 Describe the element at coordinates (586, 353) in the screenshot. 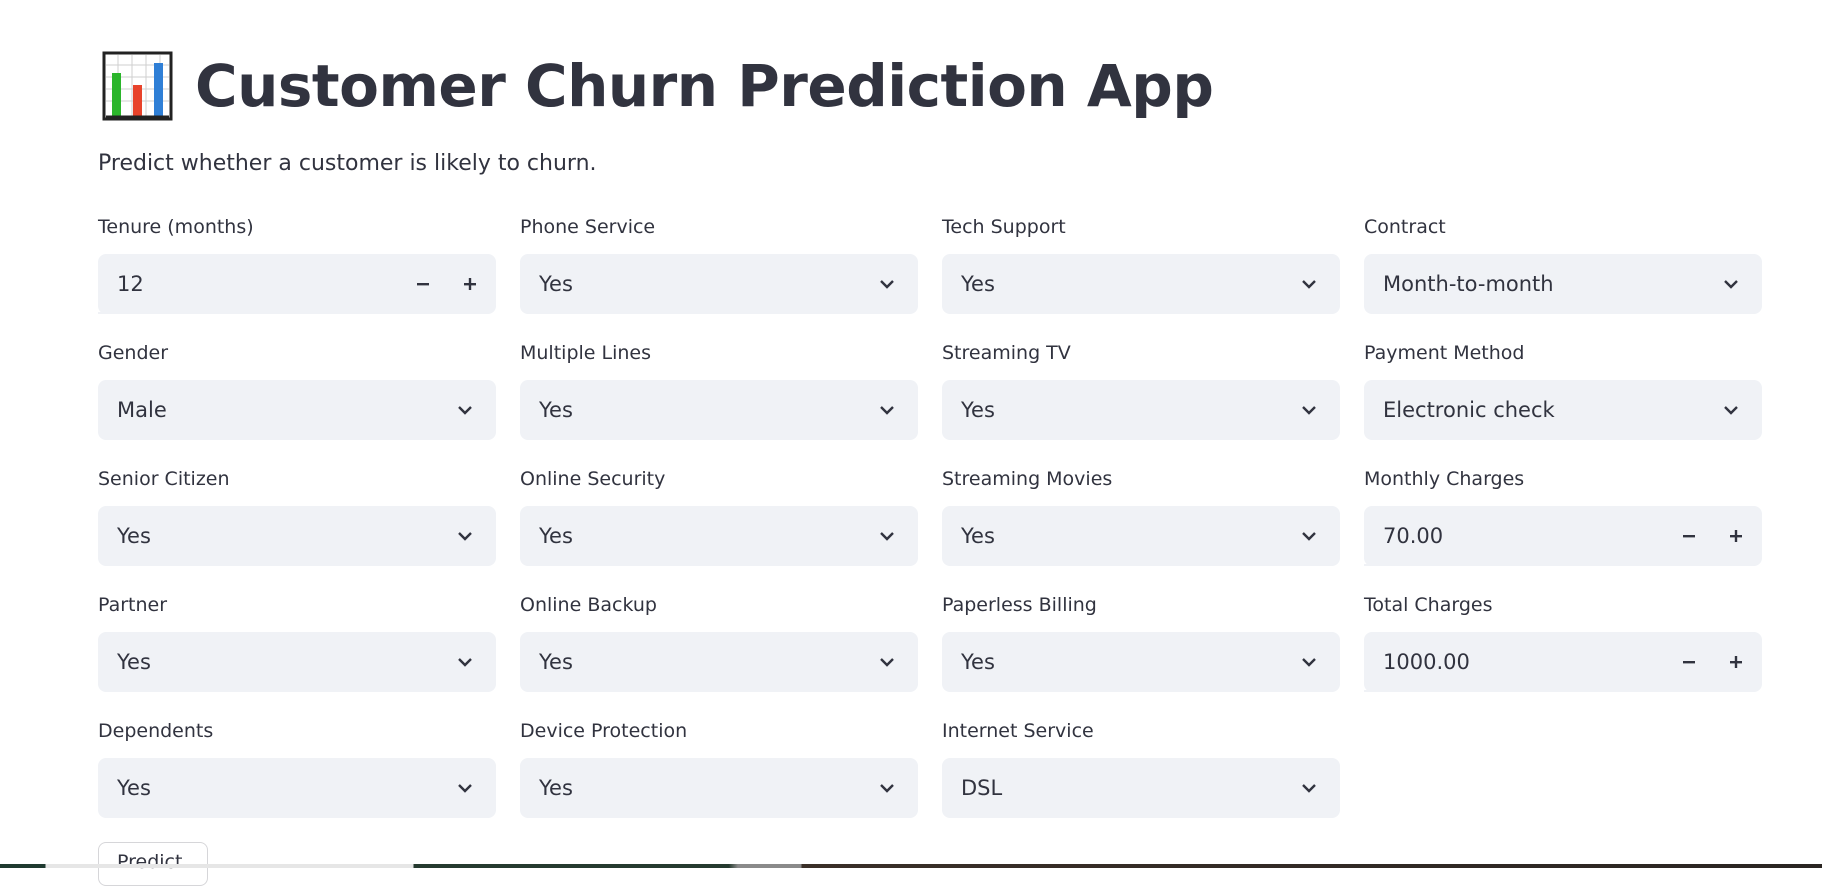

I see `field-label: Multiple Lines` at that location.